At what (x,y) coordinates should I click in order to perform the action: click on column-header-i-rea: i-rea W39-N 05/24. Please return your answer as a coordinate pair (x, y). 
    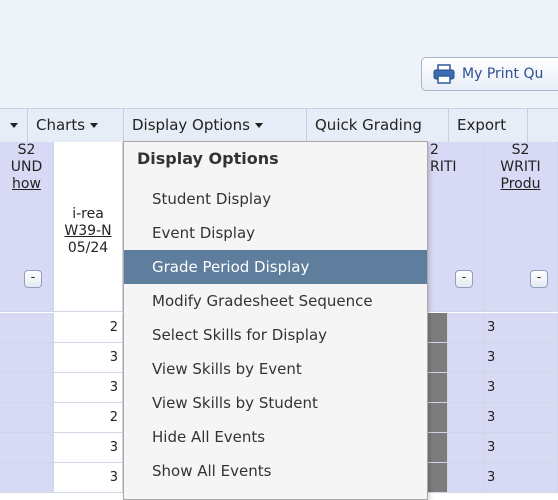
    Looking at the image, I should click on (88, 227).